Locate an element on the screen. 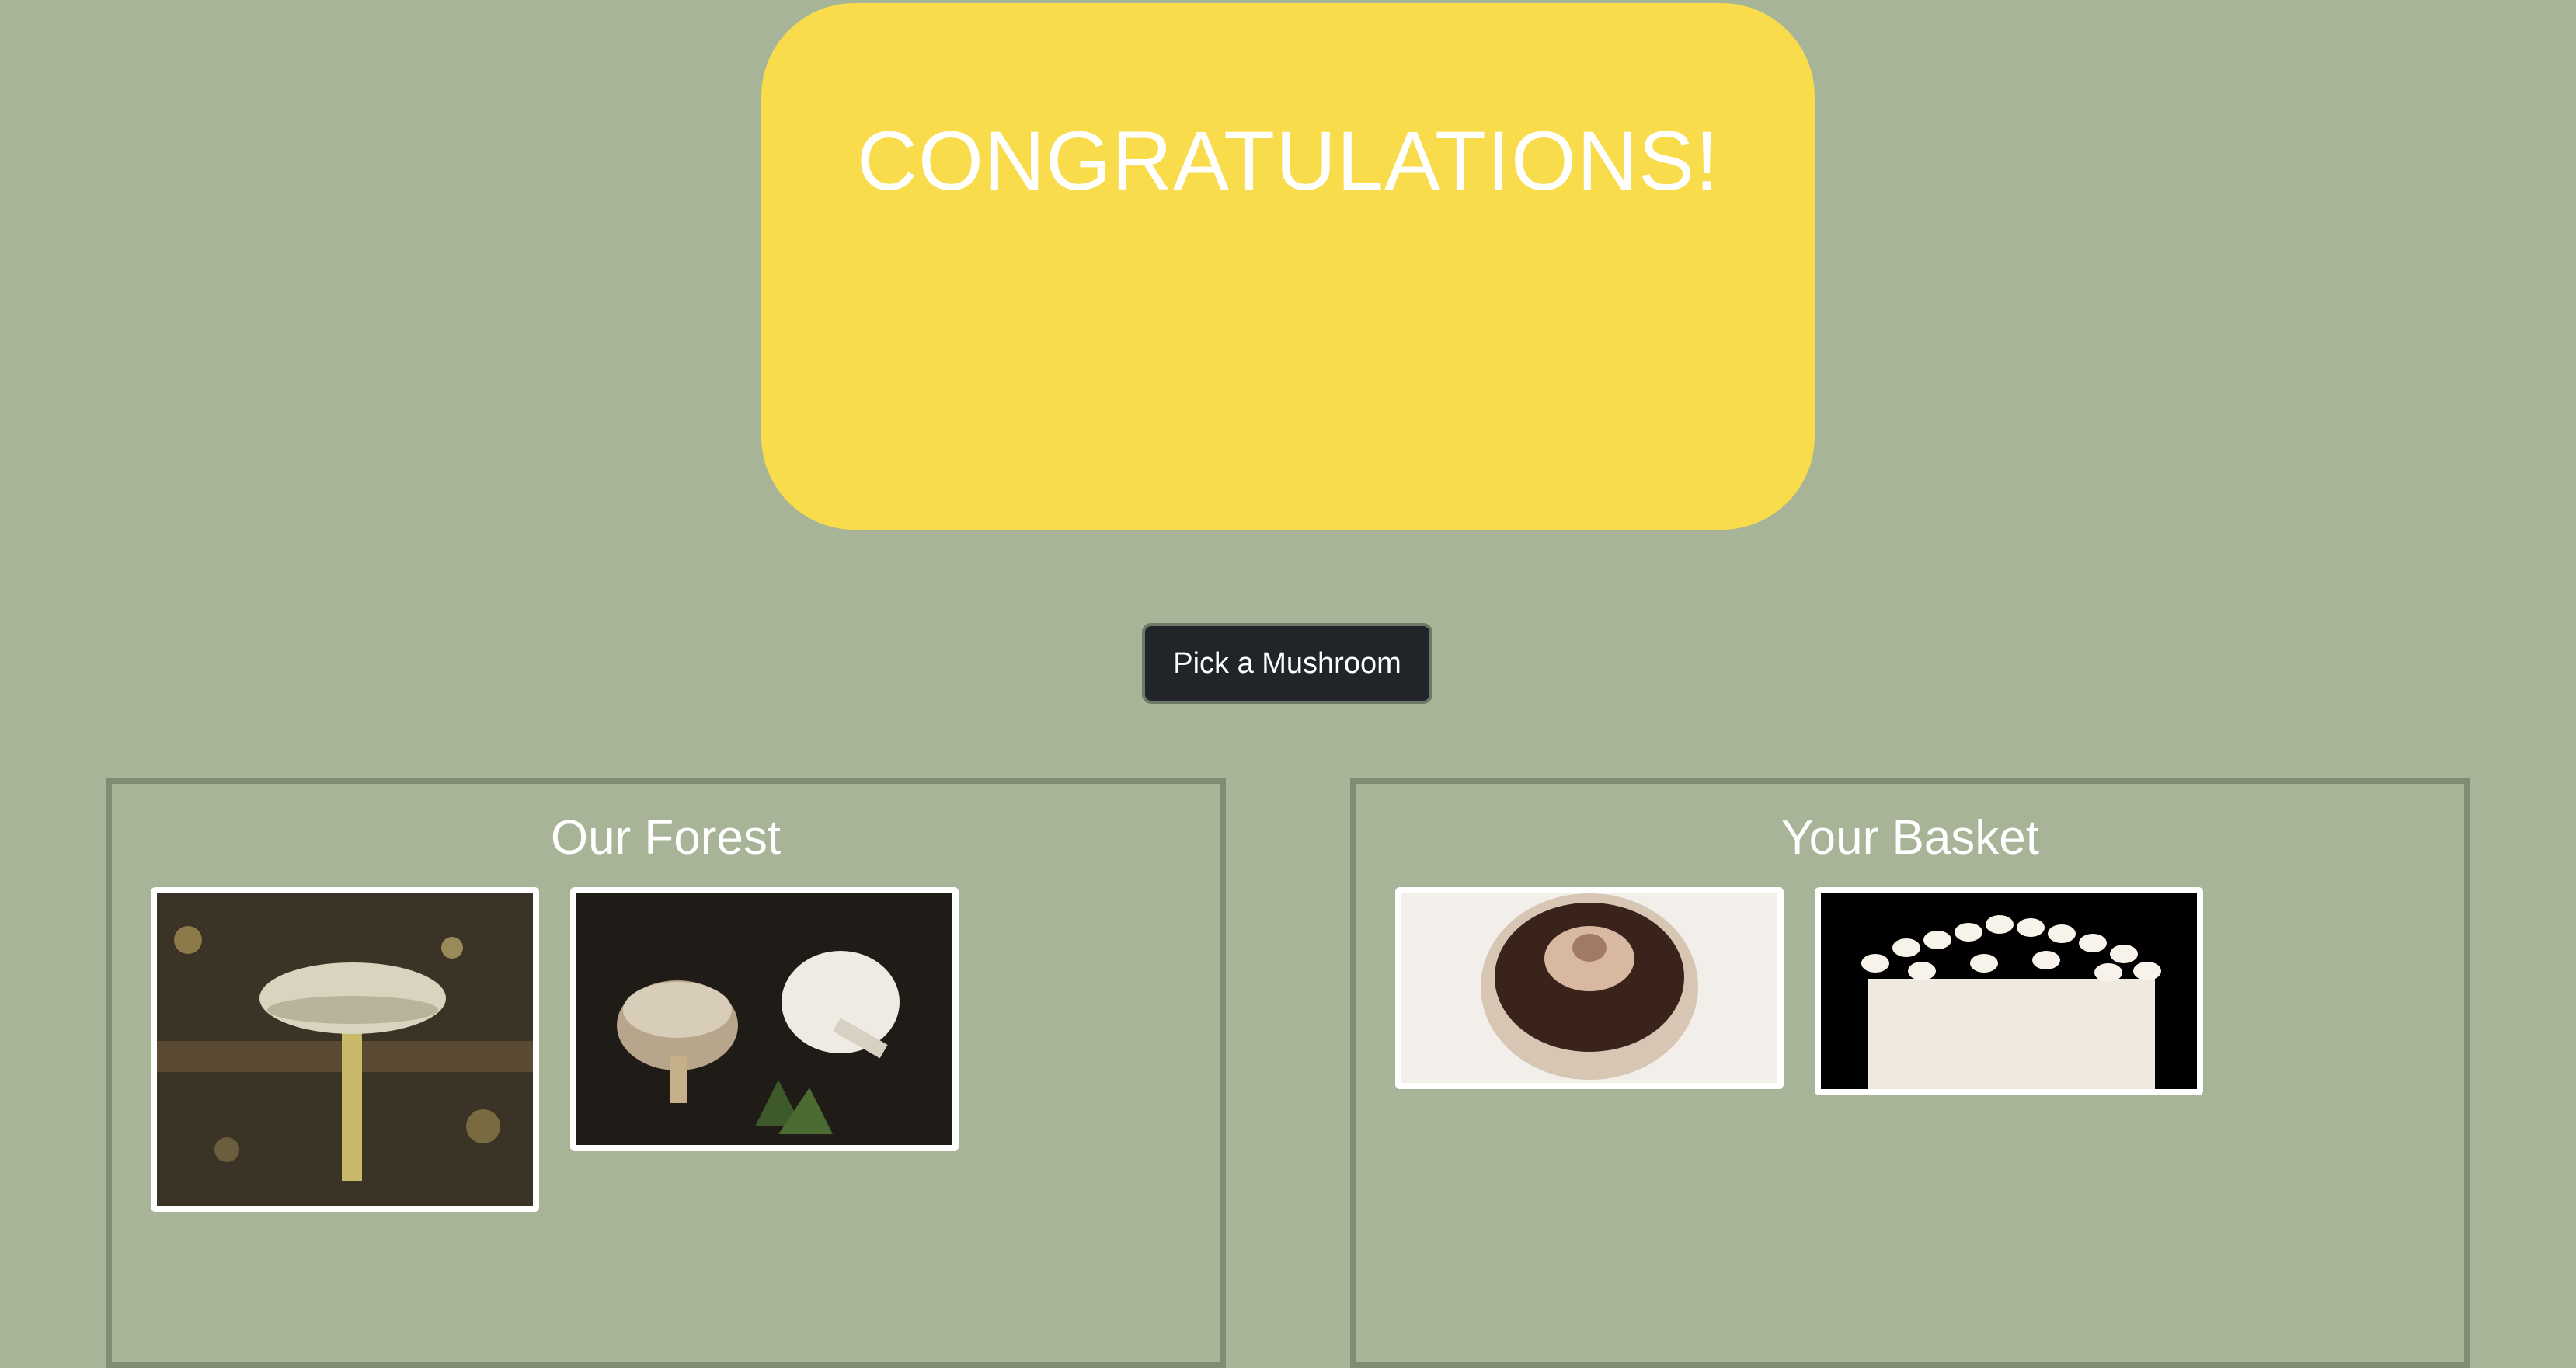 This screenshot has height=1368, width=2576. pale-mushroom-image is located at coordinates (345, 1049).